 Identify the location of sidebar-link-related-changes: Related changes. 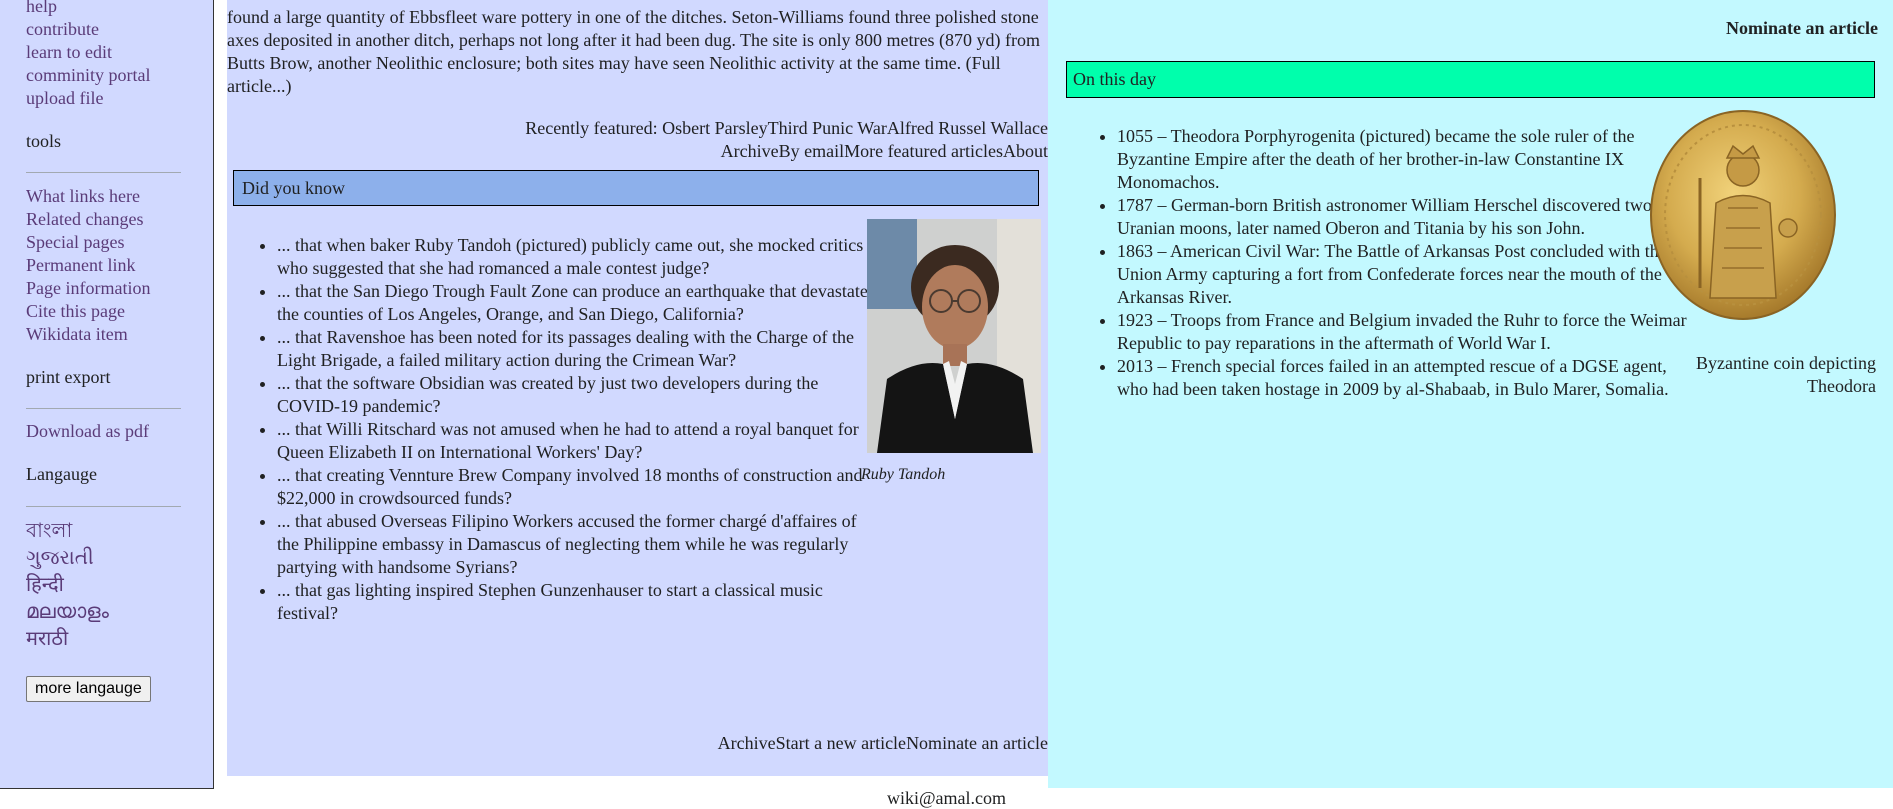
(84, 219).